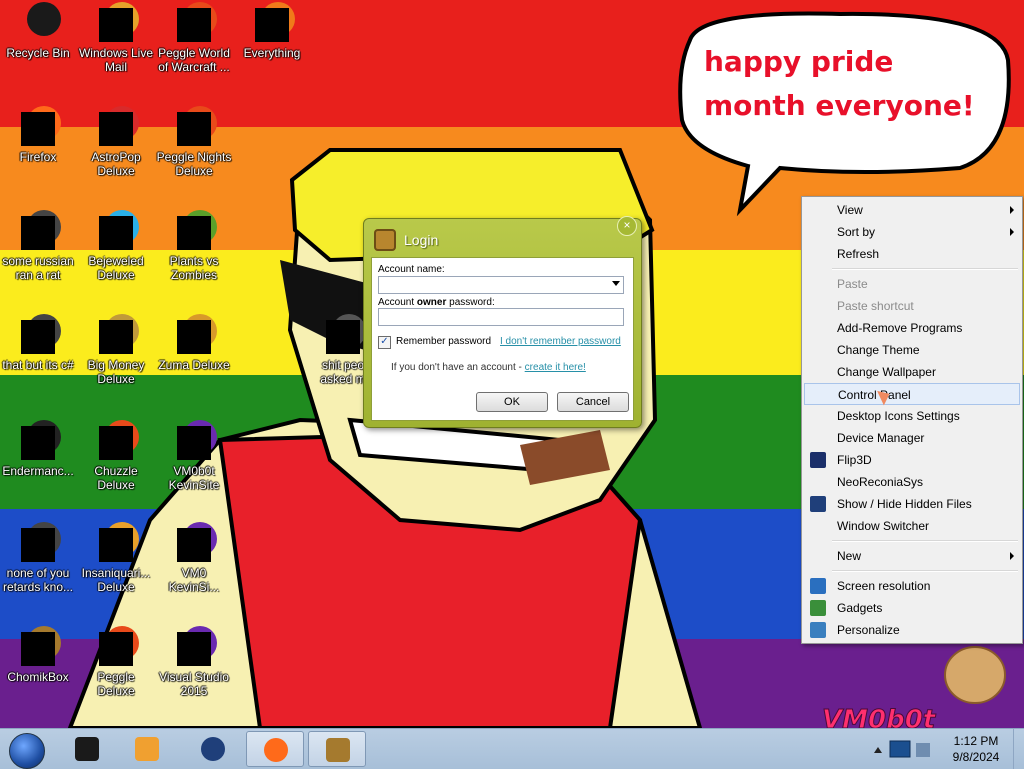 The image size is (1024, 770). I want to click on no-account-prefix: If you don't have an account -, so click(458, 367).